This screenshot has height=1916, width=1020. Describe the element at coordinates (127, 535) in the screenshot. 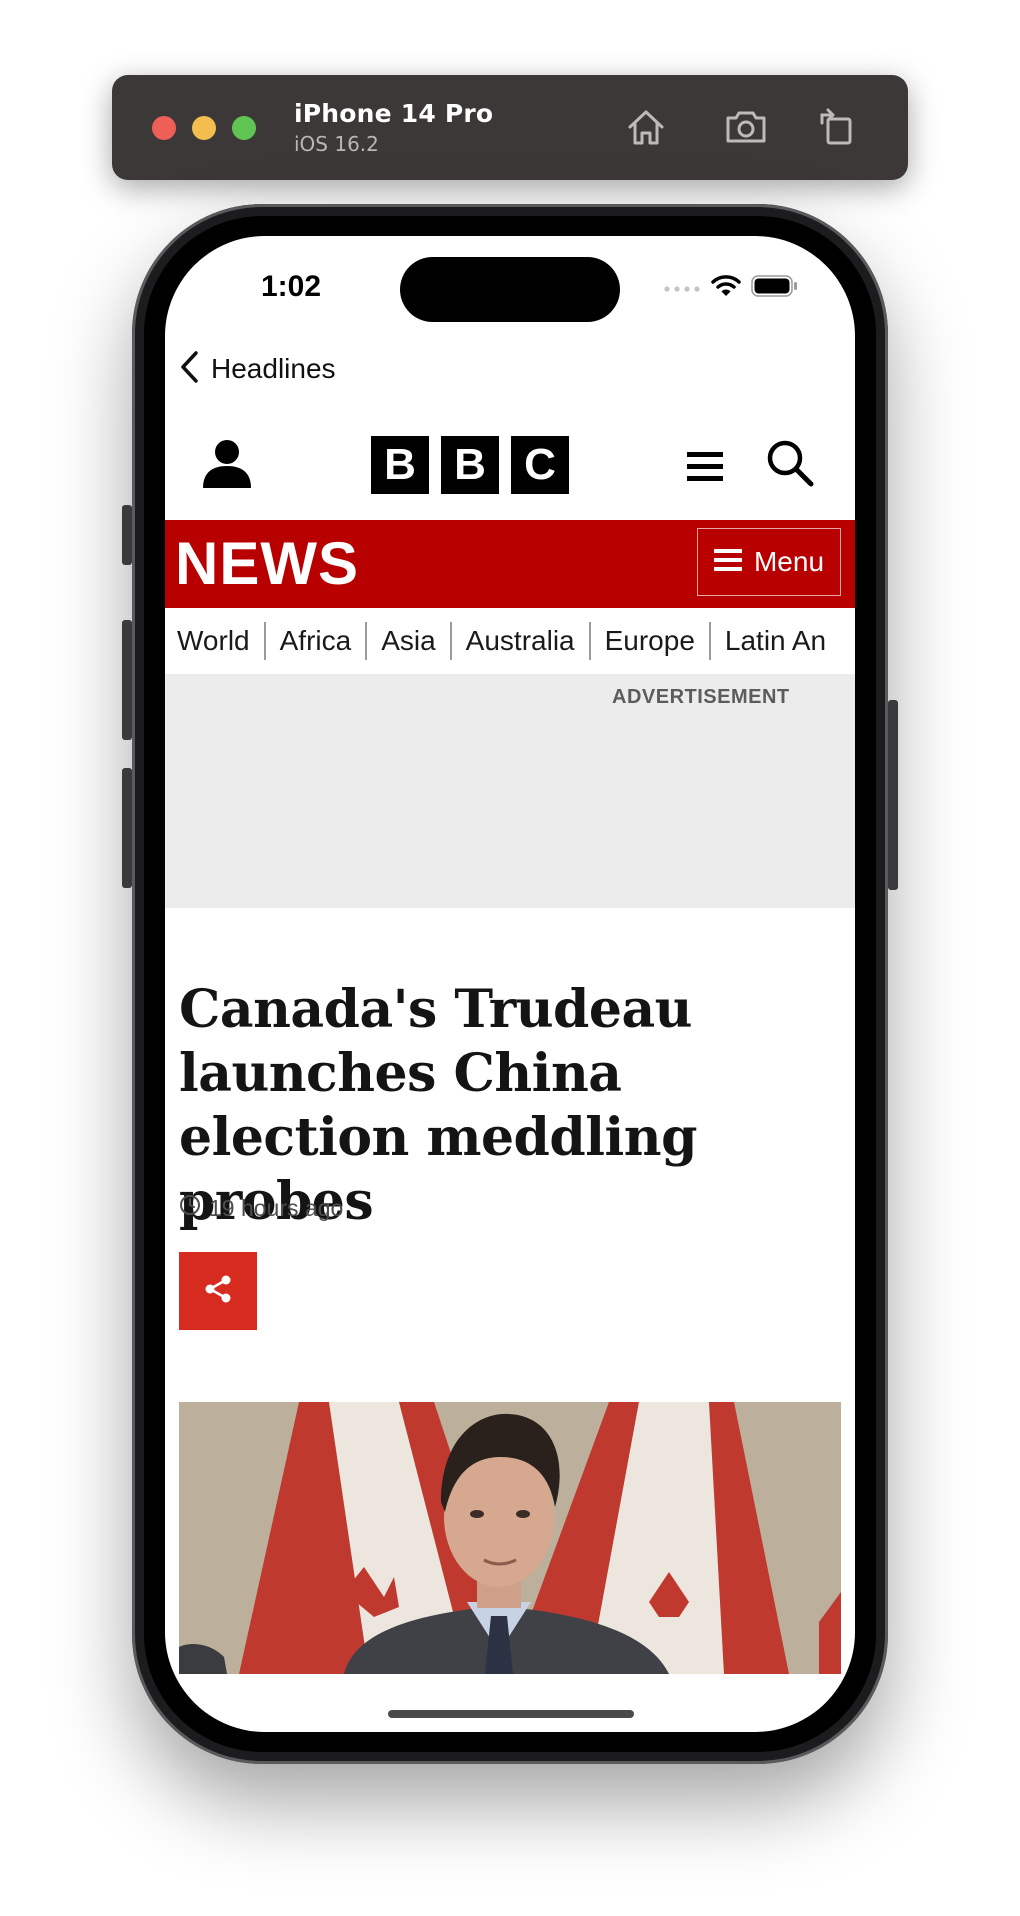

I see `mute-switch` at that location.